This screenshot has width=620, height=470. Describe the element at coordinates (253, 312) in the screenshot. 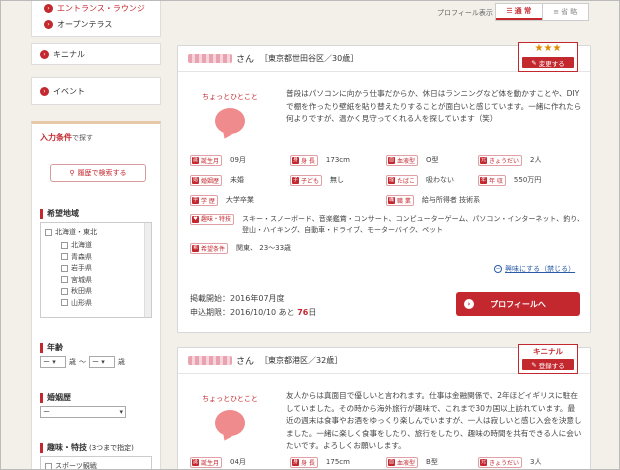

I see `posting-deadline: 申込期限：2016/10/10 あと 76日` at that location.